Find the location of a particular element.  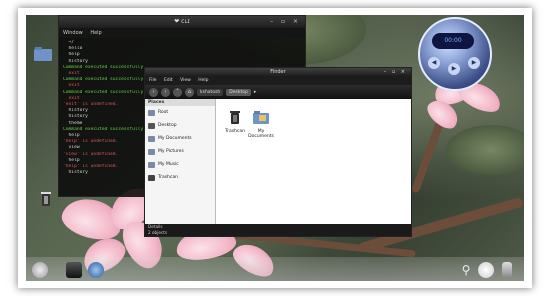

player-display: 00:00 is located at coordinates (453, 41).